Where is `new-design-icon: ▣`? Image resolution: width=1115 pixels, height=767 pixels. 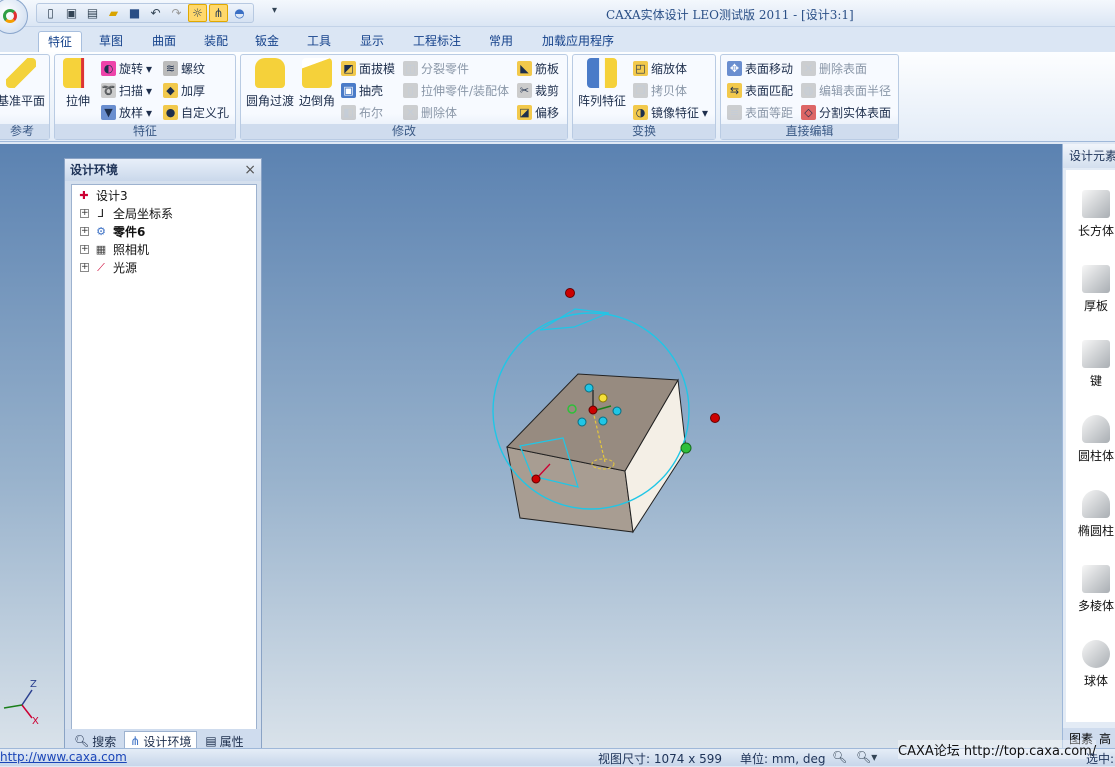 new-design-icon: ▣ is located at coordinates (71, 13).